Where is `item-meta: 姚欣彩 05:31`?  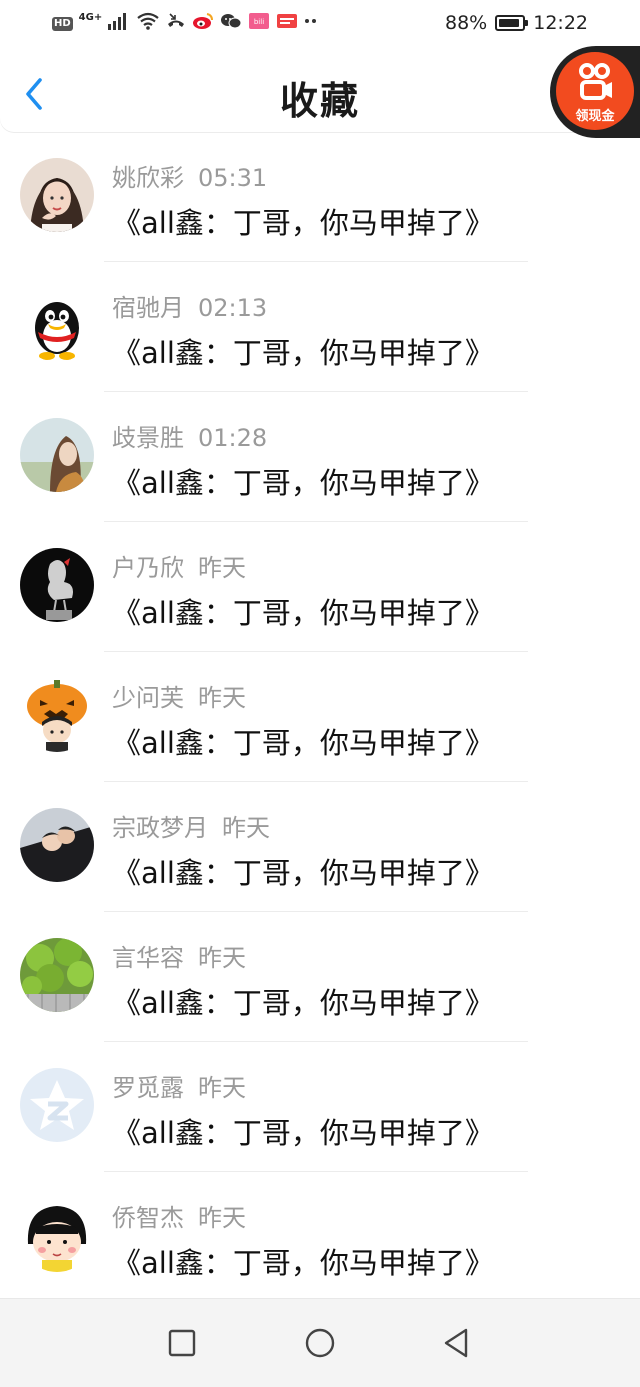
item-meta: 姚欣彩 05:31 is located at coordinates (189, 175).